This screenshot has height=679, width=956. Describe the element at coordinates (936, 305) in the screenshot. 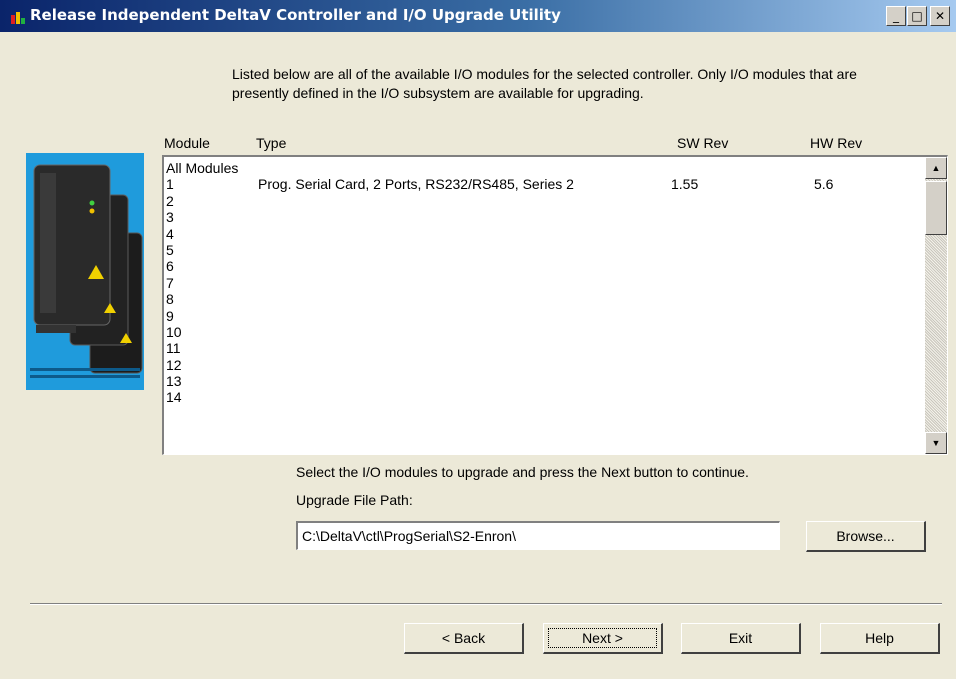

I see `vertical-scrollbar: ▲ ▼` at that location.